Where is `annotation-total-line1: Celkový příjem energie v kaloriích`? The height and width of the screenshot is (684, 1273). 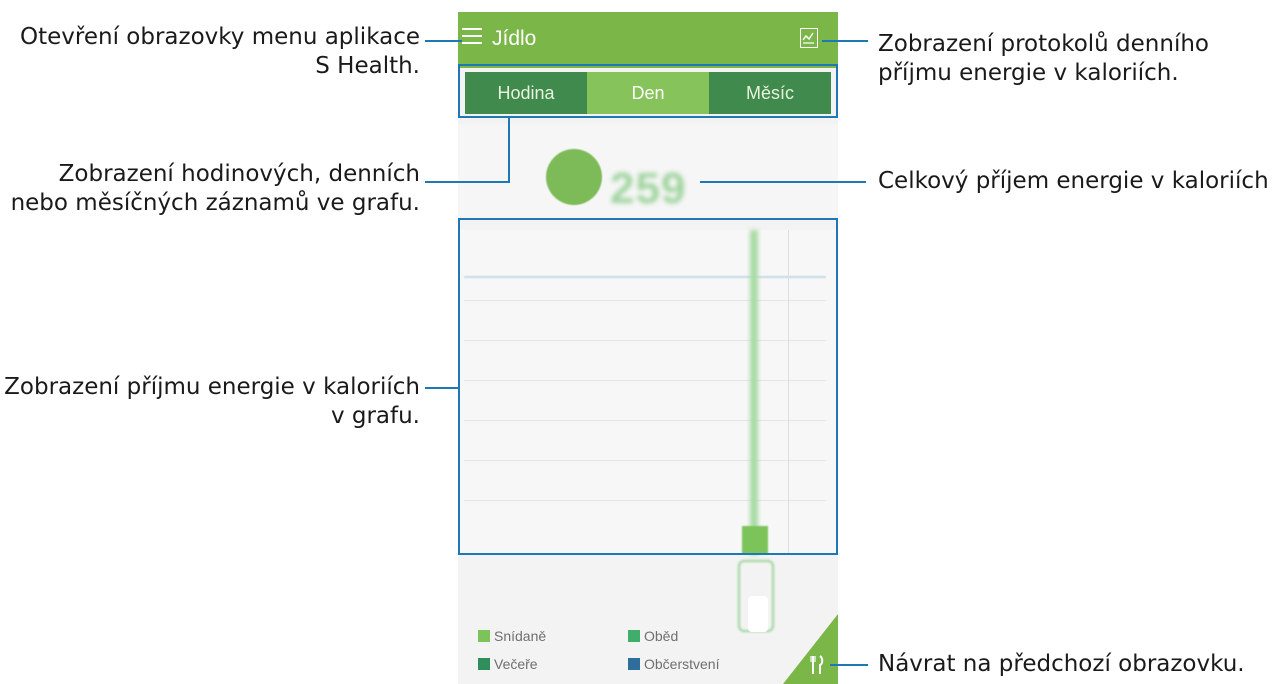 annotation-total-line1: Celkový příjem energie v kaloriích is located at coordinates (1073, 181).